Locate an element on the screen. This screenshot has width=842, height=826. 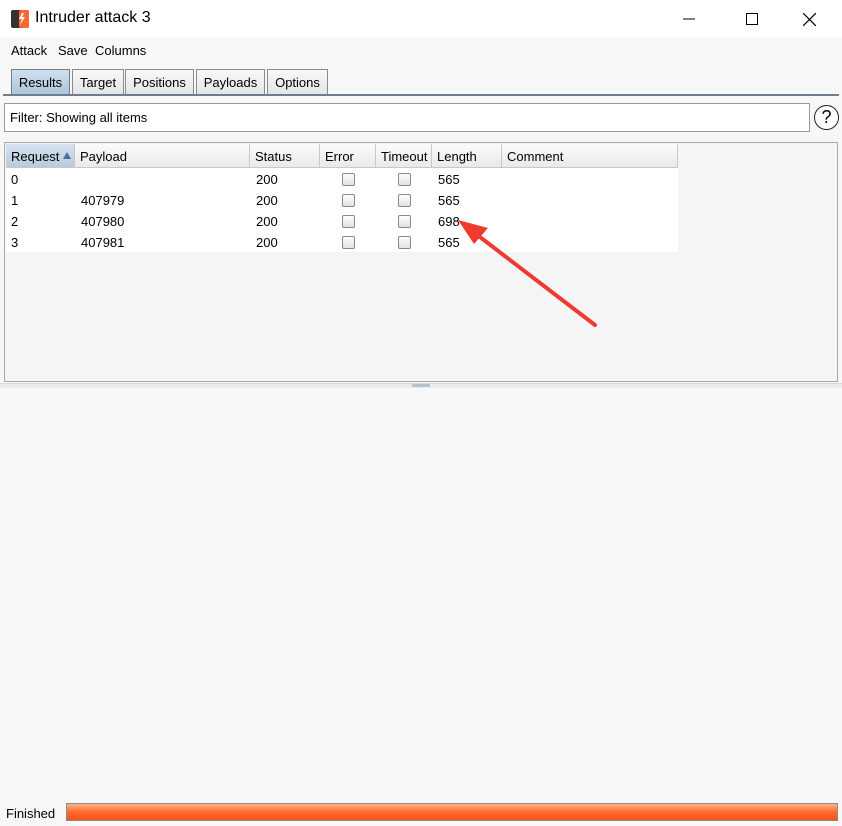
column-header-status: Status is located at coordinates (285, 156).